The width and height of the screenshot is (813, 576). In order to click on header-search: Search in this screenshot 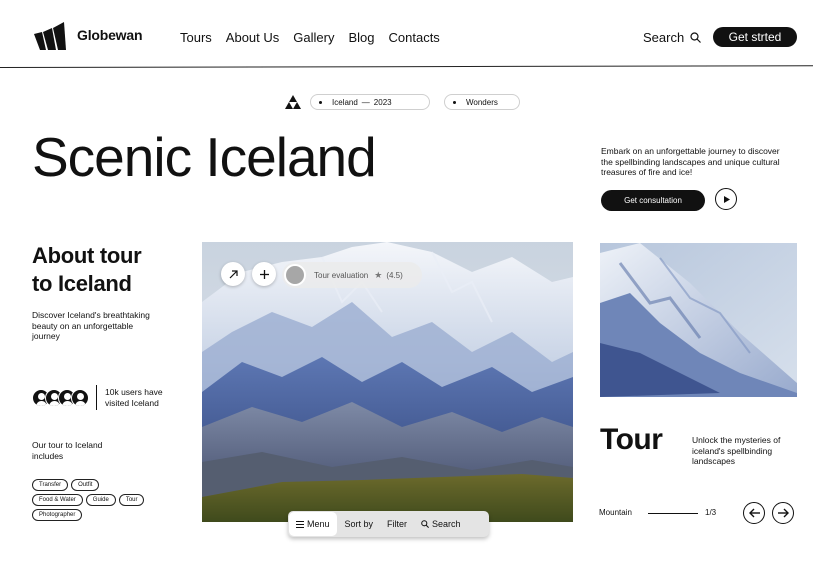, I will do `click(672, 37)`.